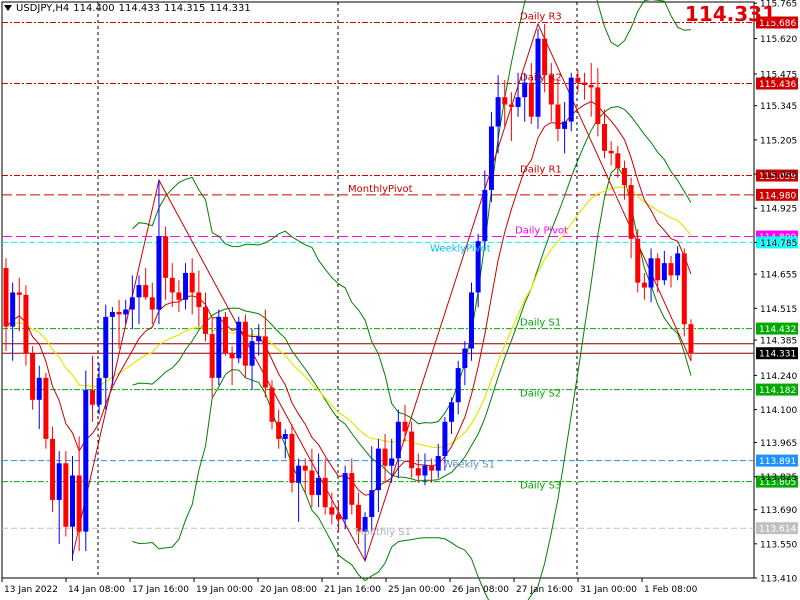  What do you see at coordinates (778, 377) in the screenshot?
I see `y-tick-label: 114.240` at bounding box center [778, 377].